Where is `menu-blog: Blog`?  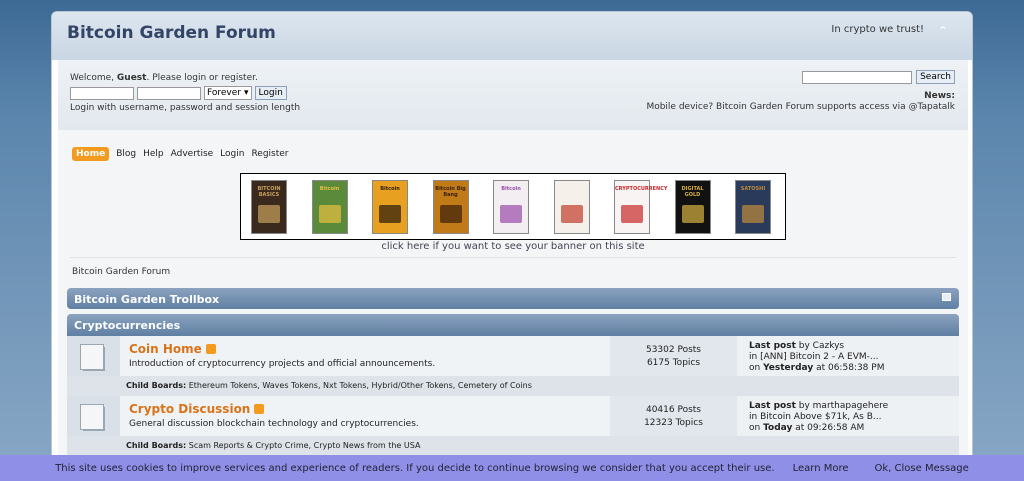
menu-blog: Blog is located at coordinates (126, 154).